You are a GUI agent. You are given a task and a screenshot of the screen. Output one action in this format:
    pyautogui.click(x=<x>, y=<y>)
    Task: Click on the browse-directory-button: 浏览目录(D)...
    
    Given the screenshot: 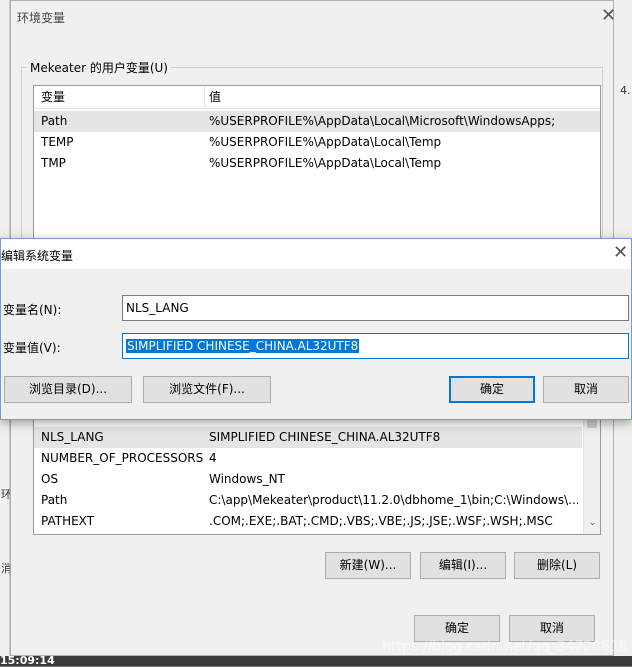 What is the action you would take?
    pyautogui.click(x=68, y=389)
    